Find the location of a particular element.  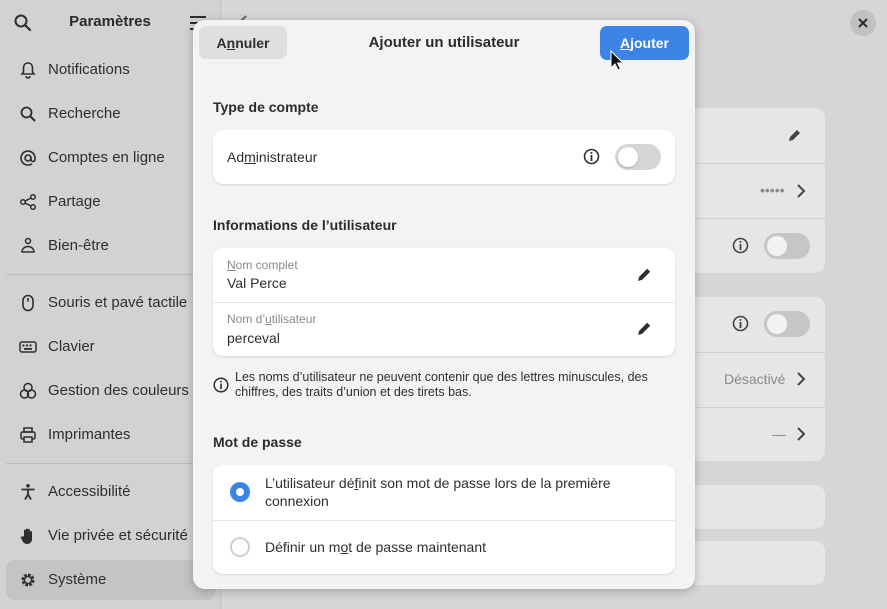

sidebar-item-label: Recherche is located at coordinates (84, 113).